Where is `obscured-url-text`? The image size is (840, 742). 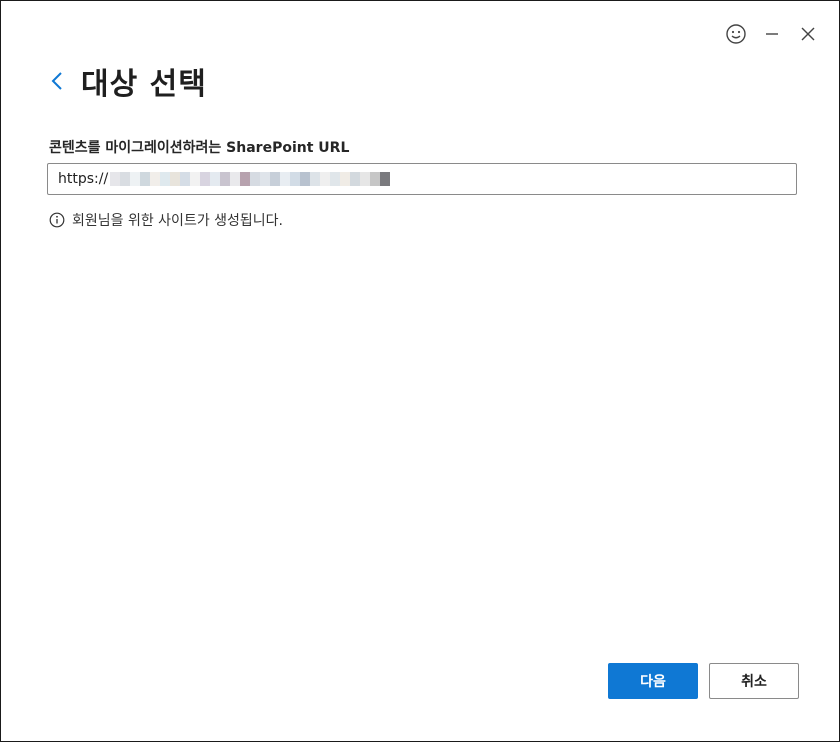
obscured-url-text is located at coordinates (255, 179).